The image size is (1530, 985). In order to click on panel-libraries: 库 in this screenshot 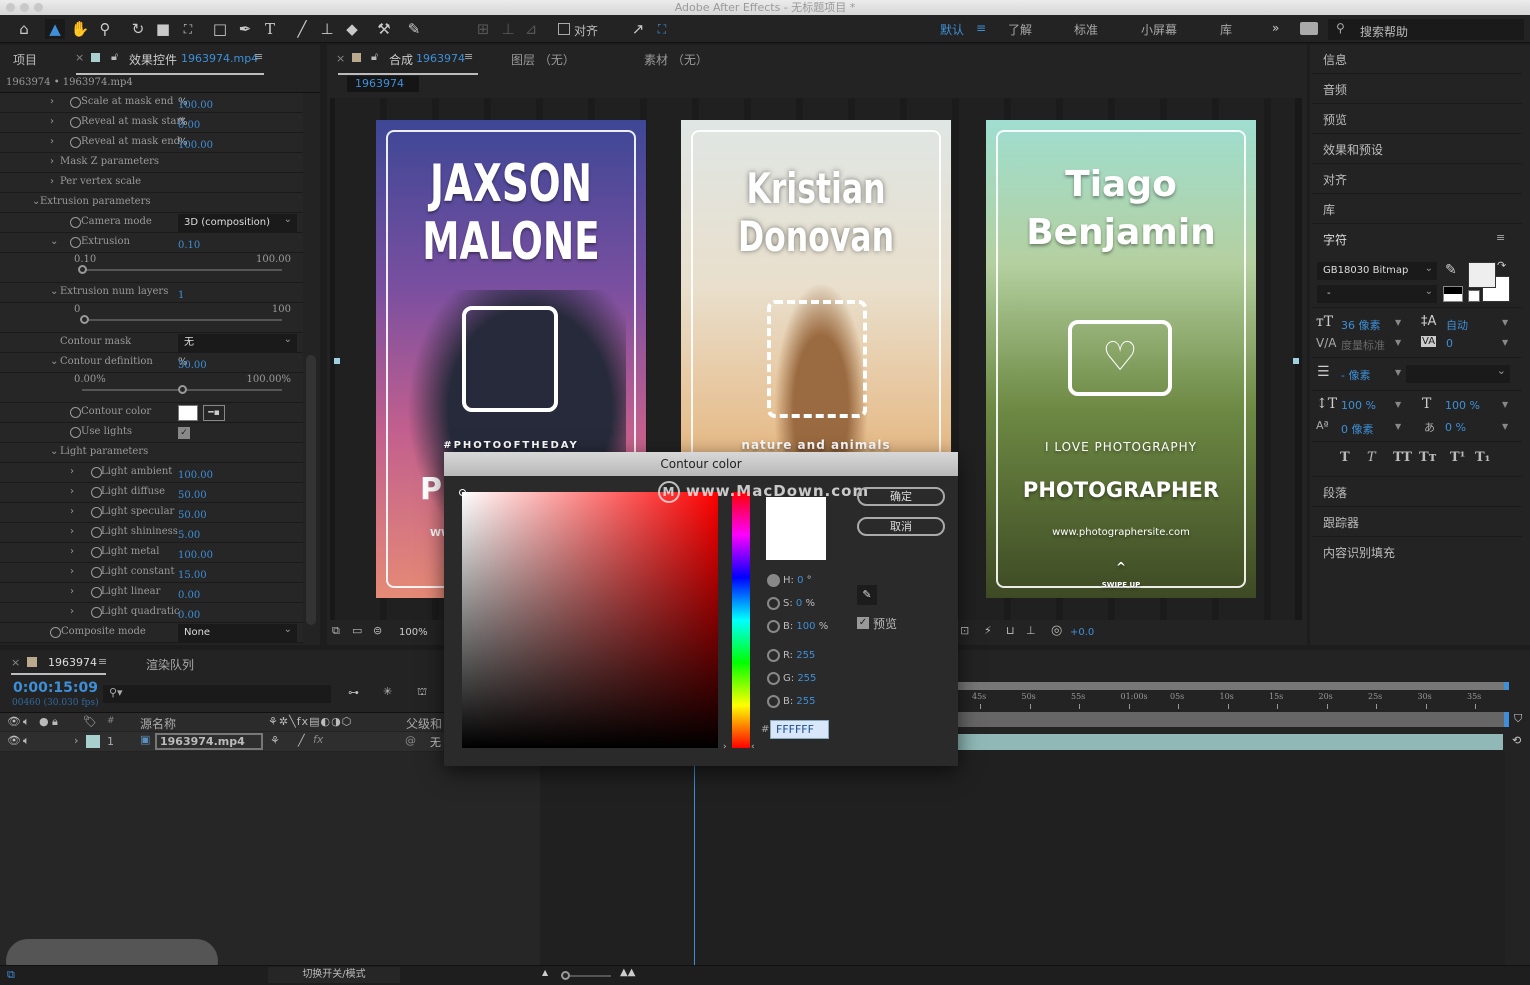, I will do `click(1329, 209)`.